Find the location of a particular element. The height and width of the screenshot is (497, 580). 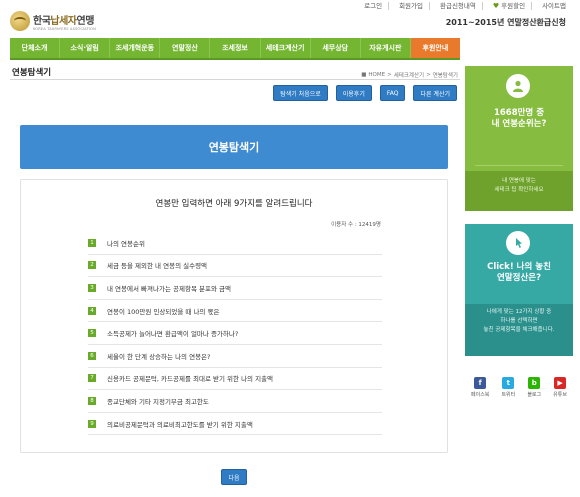

list-item: 5 소득공제가 늘어나면 환급액이 얼마나 증가하나? is located at coordinates (235, 333).